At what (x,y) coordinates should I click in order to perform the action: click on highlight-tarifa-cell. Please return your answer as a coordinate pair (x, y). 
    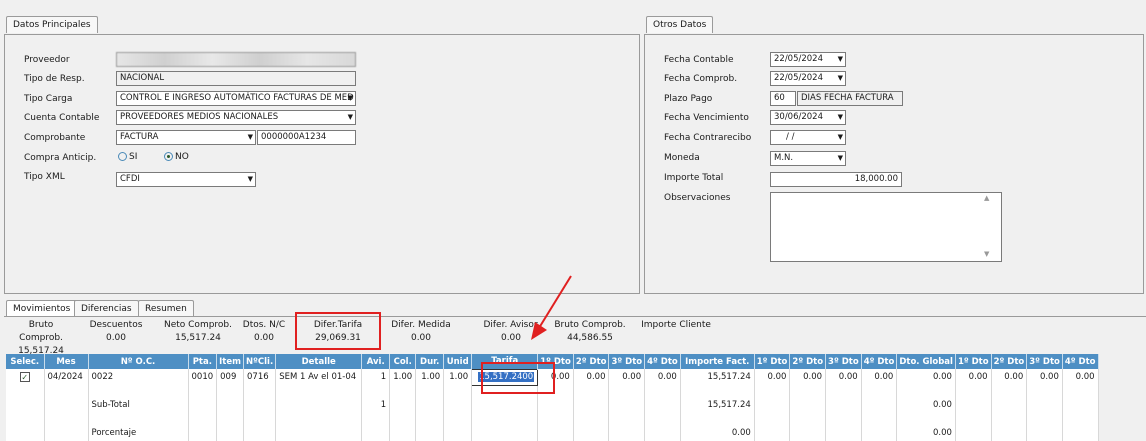
    Looking at the image, I should click on (518, 378).